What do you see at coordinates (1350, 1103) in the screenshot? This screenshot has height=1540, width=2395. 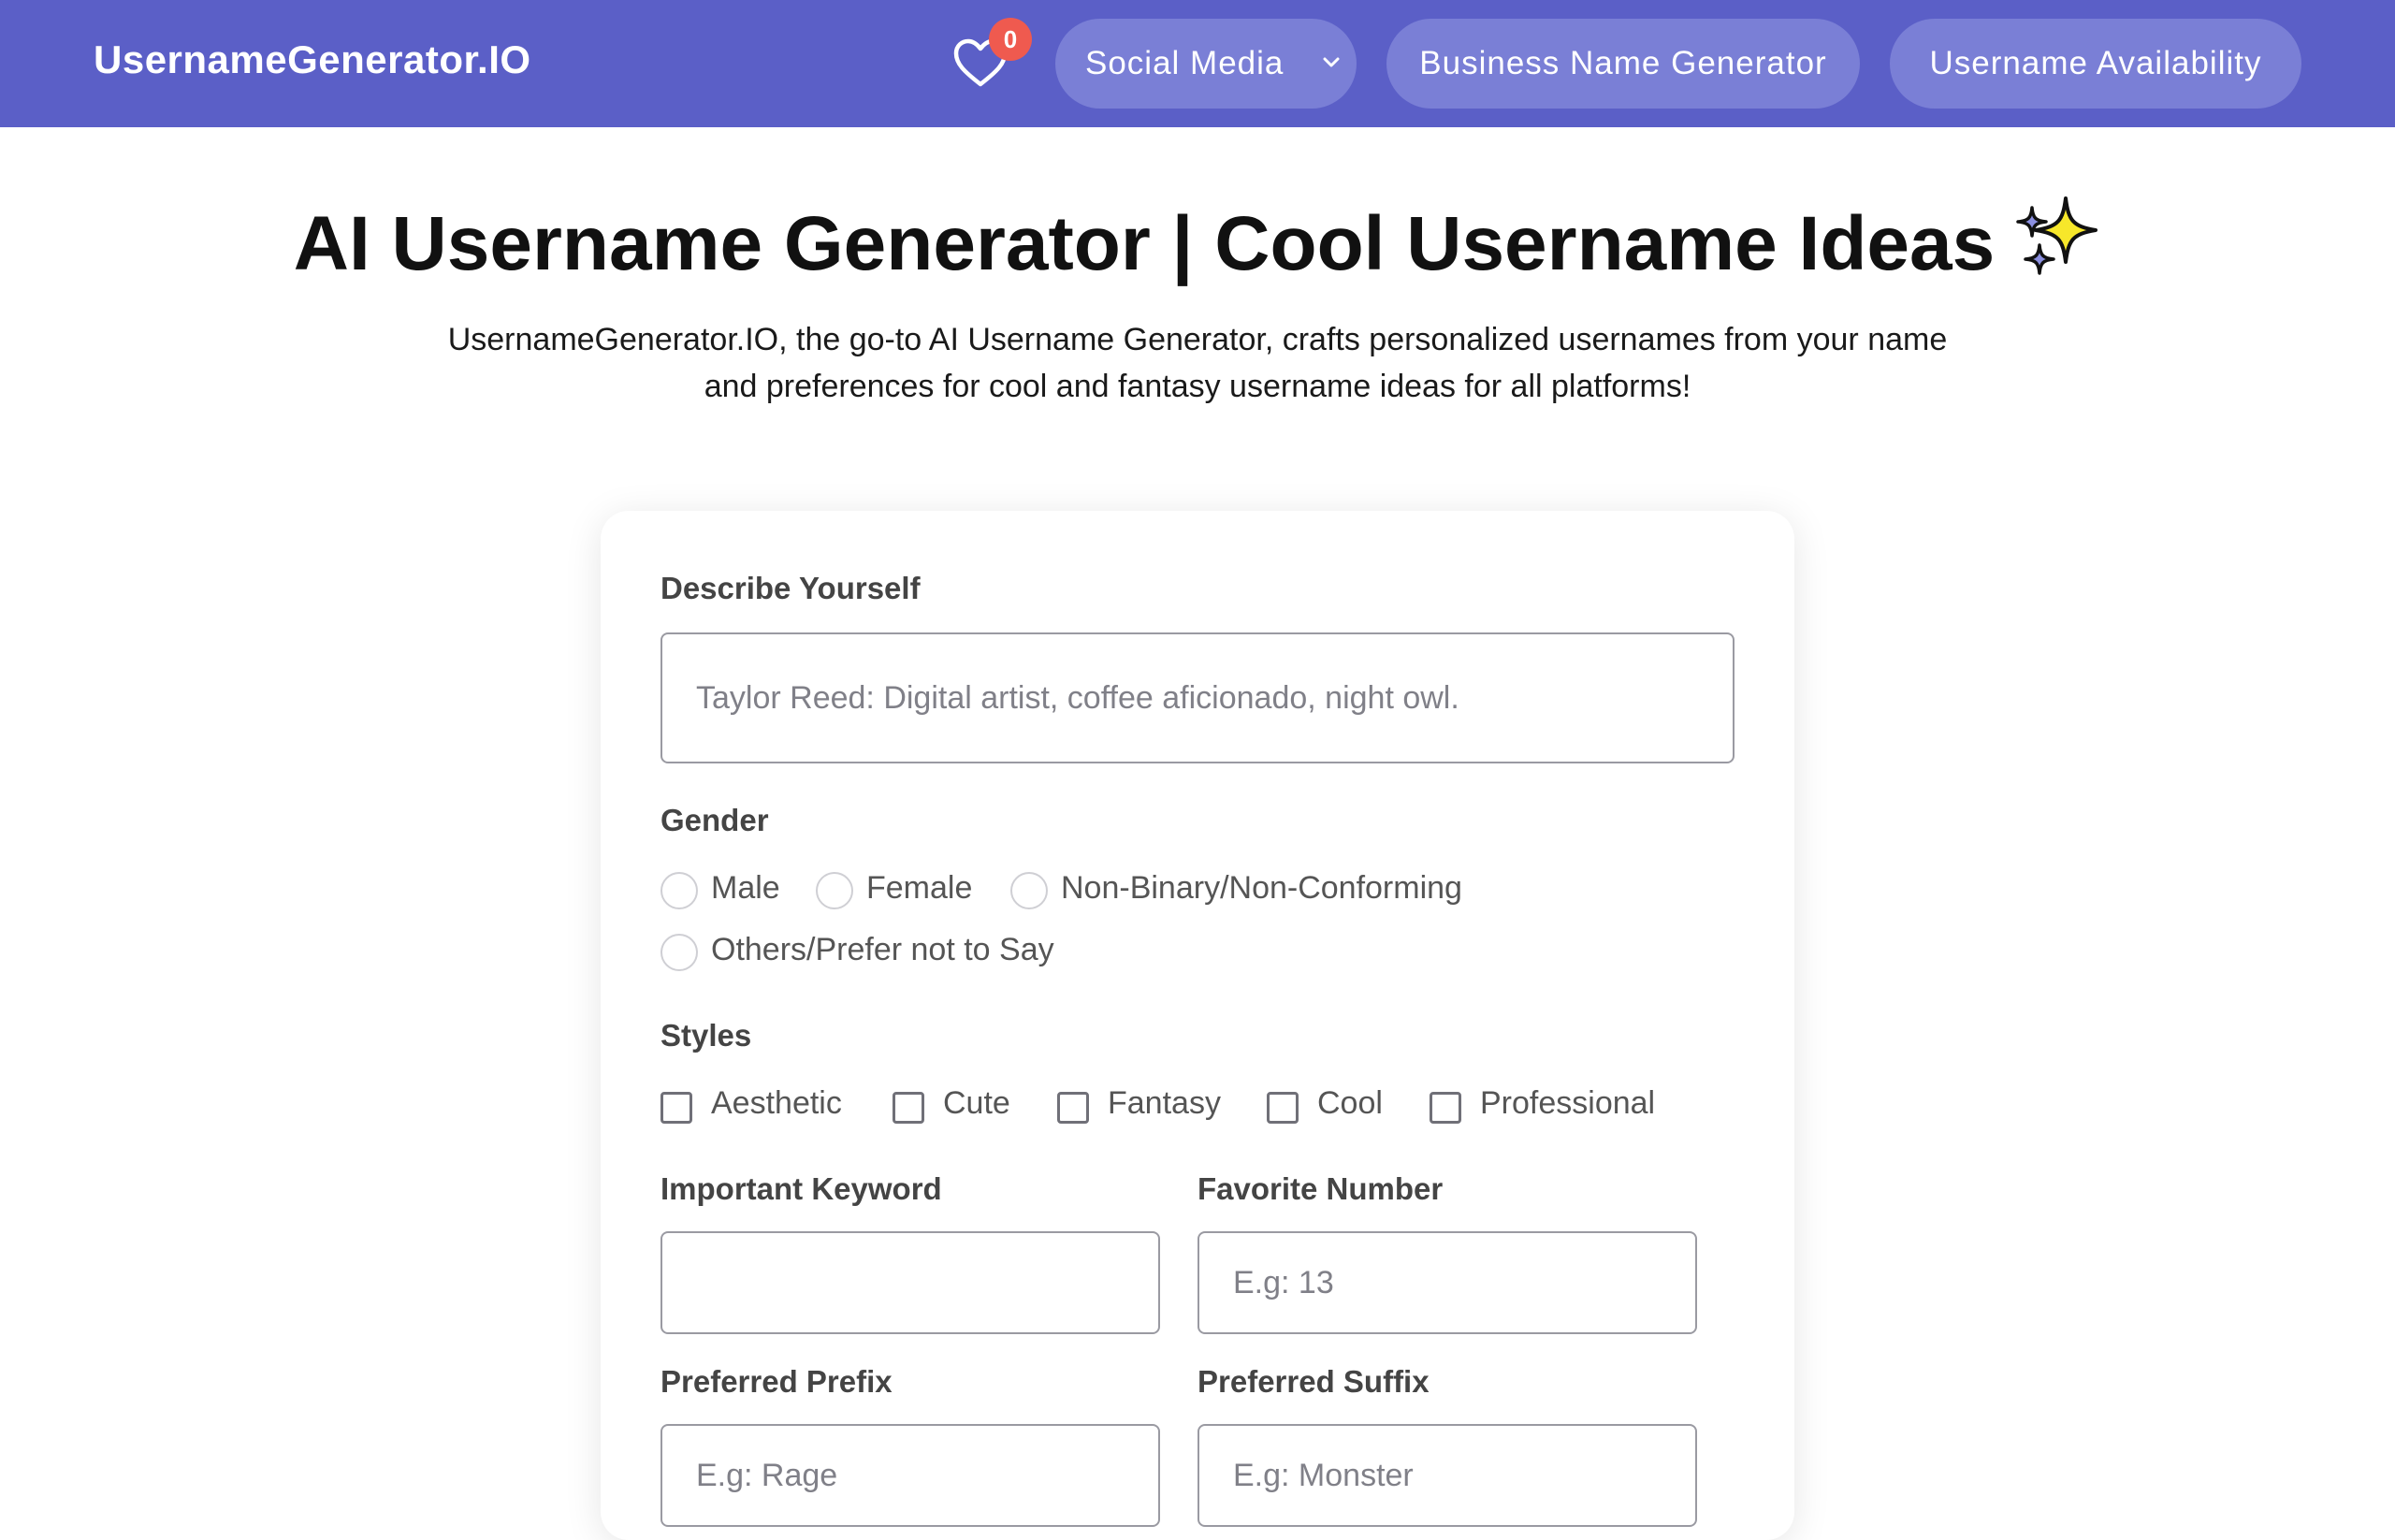 I see `style-cool-label: Cool` at bounding box center [1350, 1103].